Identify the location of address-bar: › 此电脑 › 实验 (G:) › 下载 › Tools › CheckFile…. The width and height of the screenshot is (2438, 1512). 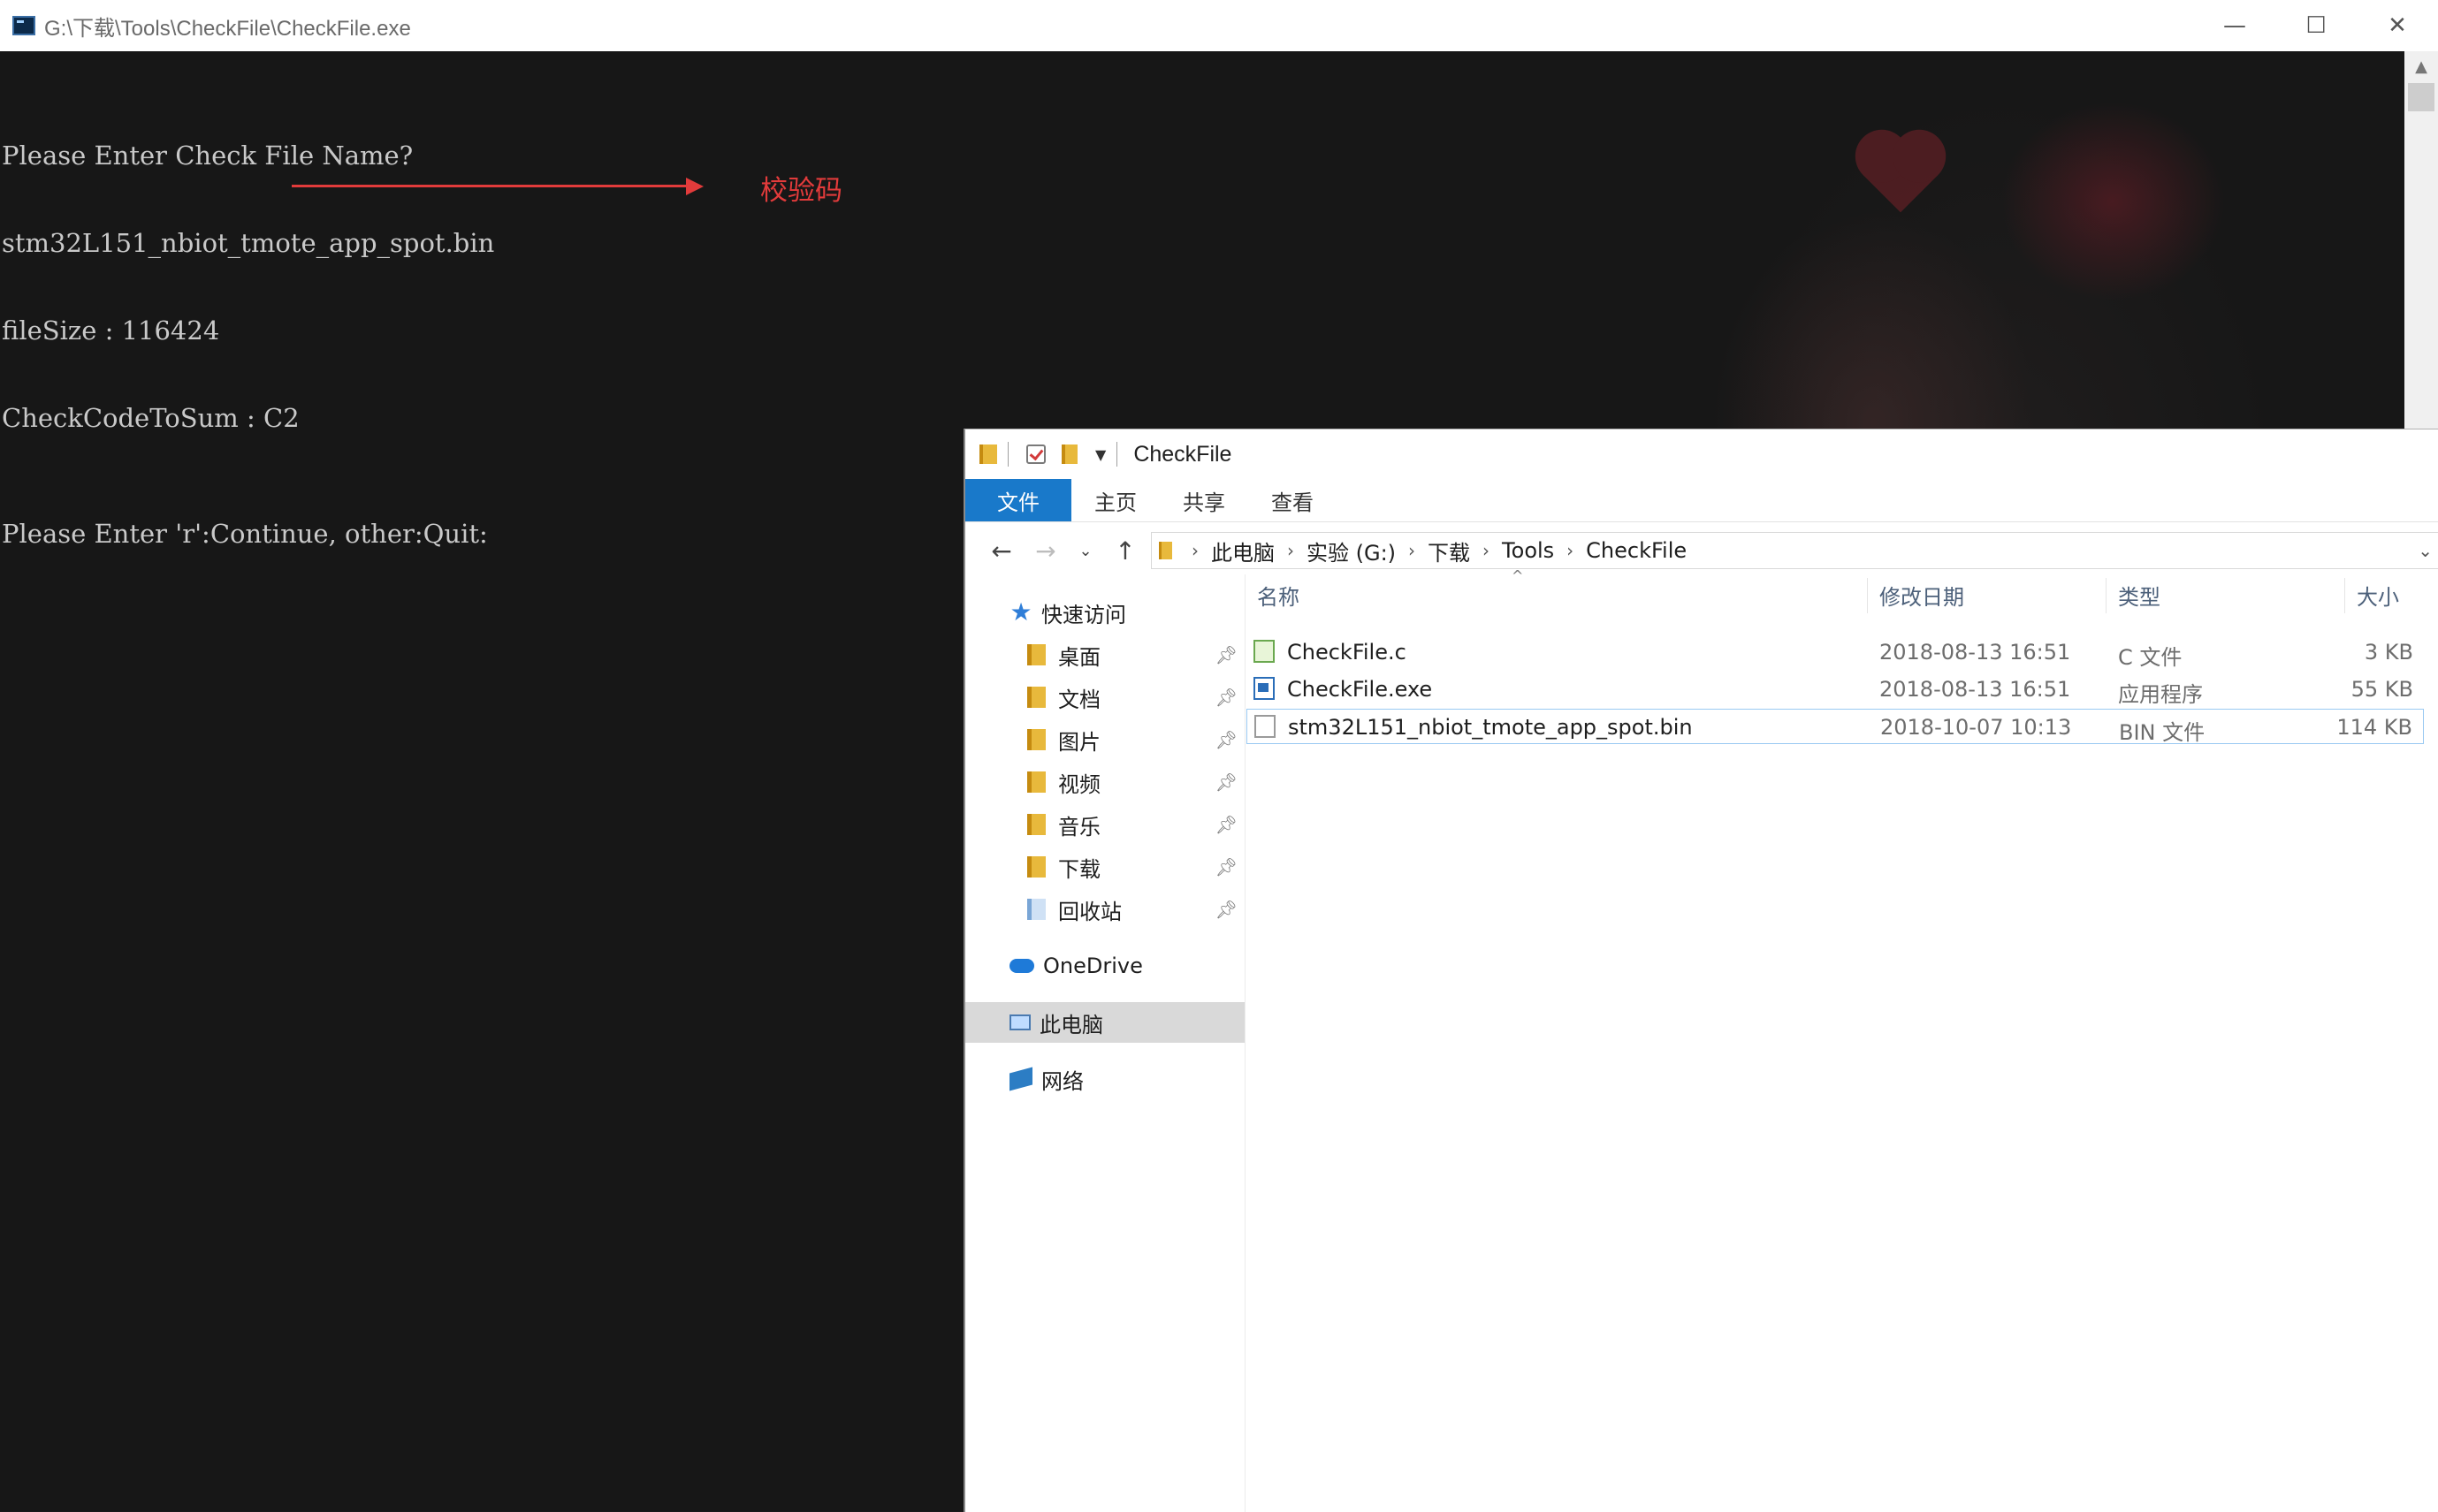
(1794, 550).